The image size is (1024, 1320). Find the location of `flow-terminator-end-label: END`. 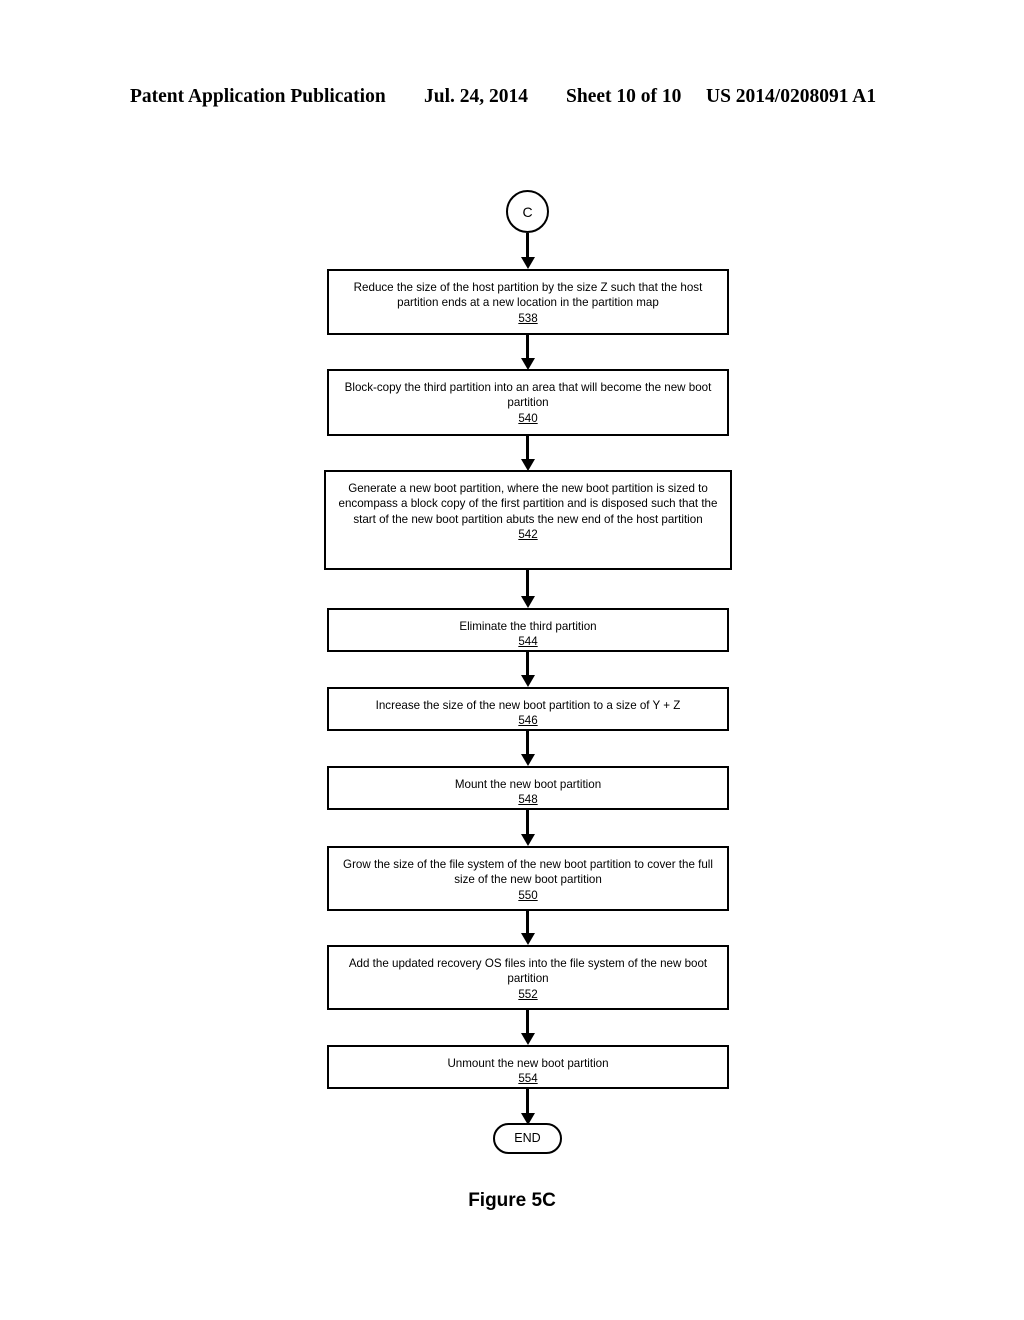

flow-terminator-end-label: END is located at coordinates (527, 1138).